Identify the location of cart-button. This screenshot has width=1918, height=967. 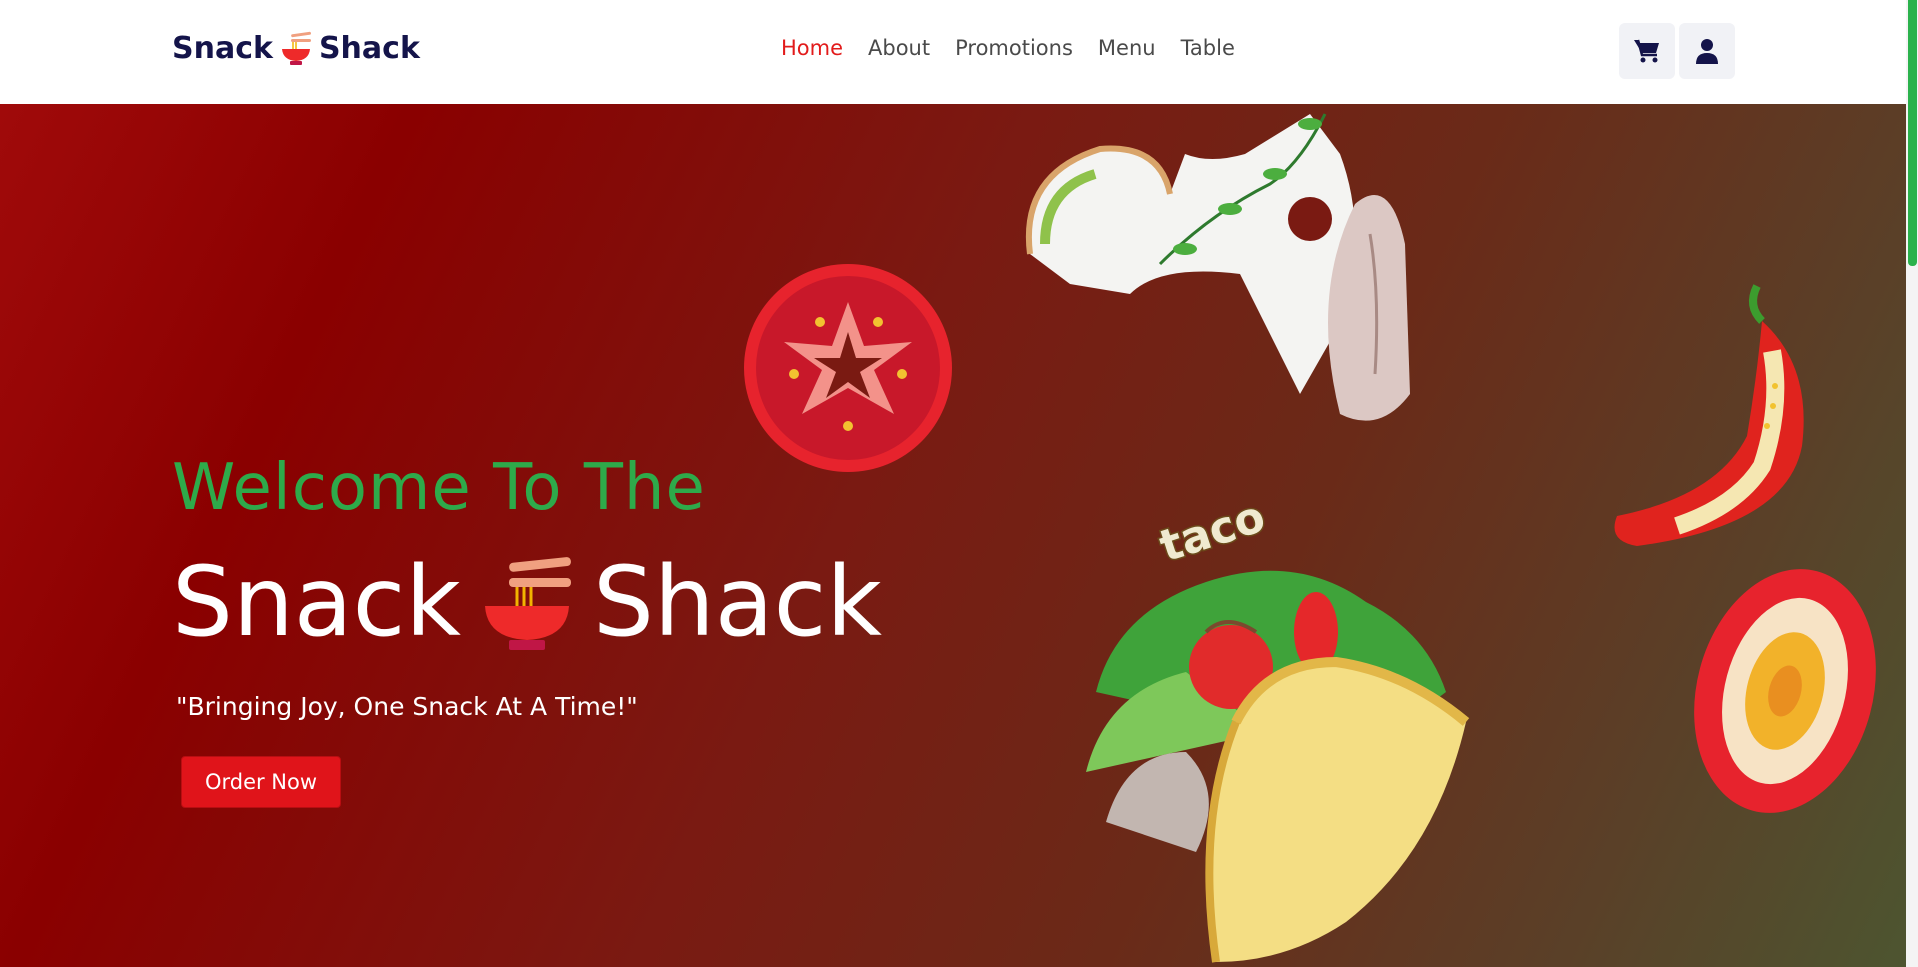
(1647, 51).